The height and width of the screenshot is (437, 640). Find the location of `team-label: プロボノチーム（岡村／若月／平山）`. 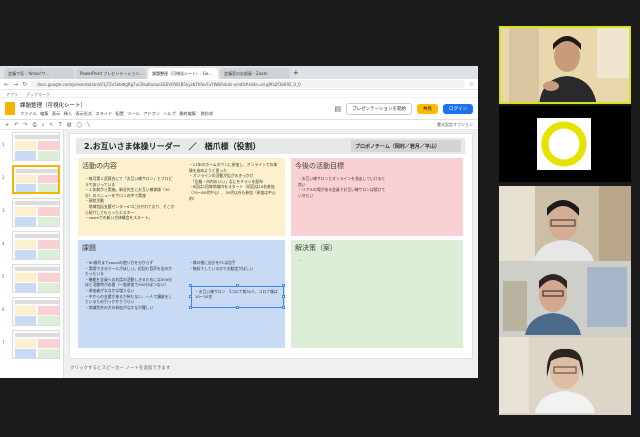

team-label: プロボノチーム（岡村／若月／平山） is located at coordinates (406, 146).